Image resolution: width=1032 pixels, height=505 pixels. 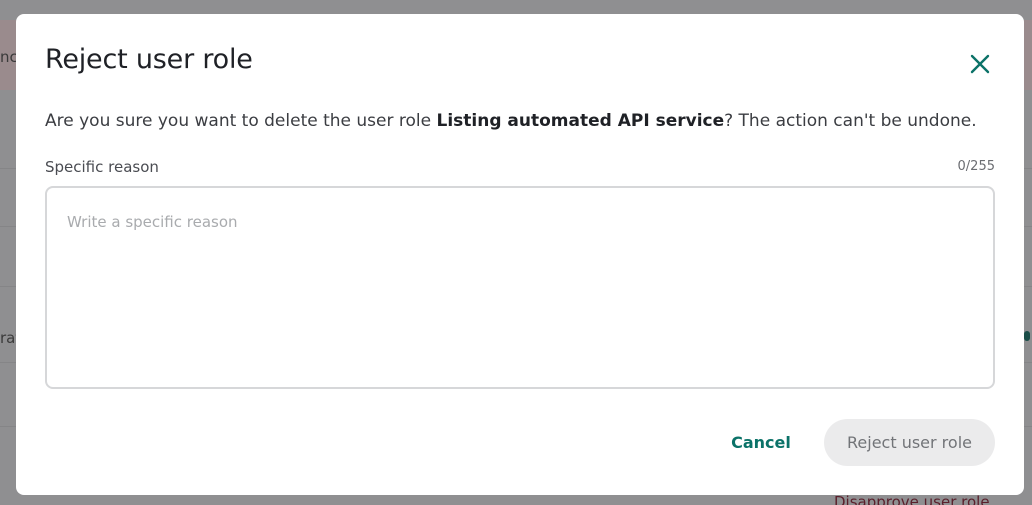 I want to click on close-button, so click(x=980, y=64).